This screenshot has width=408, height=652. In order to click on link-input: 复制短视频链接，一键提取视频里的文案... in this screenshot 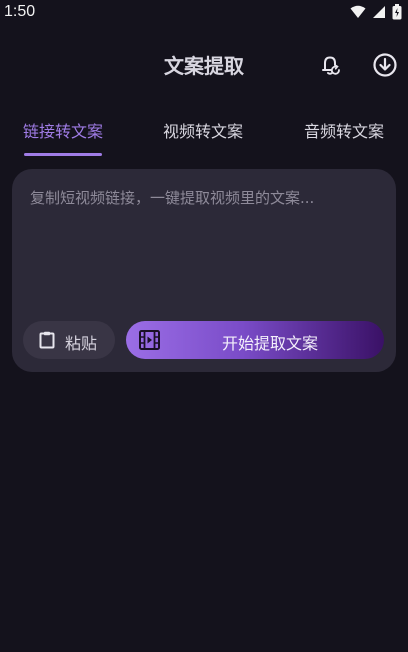, I will do `click(172, 197)`.